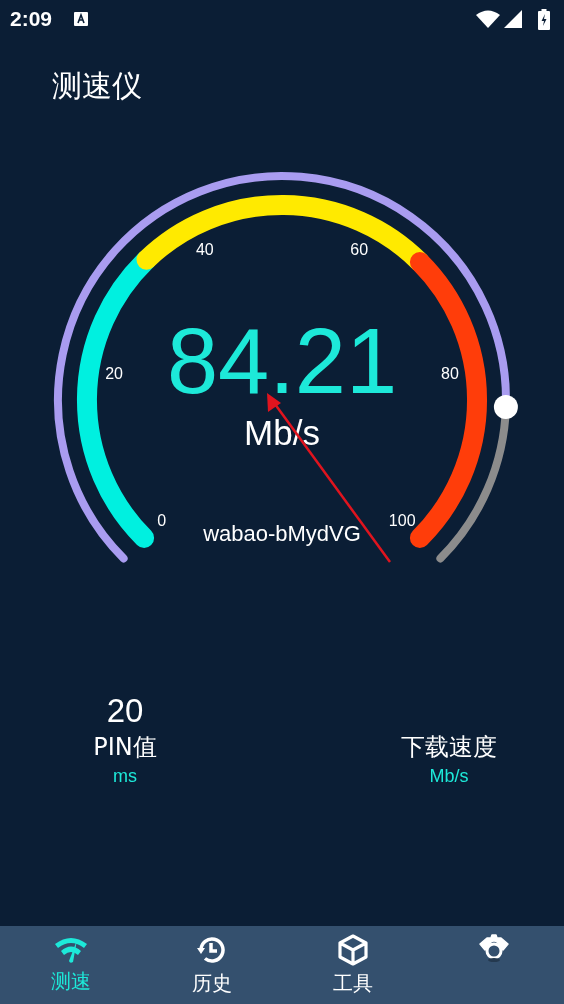 Image resolution: width=564 pixels, height=1004 pixels. I want to click on tick-label: 60, so click(359, 249).